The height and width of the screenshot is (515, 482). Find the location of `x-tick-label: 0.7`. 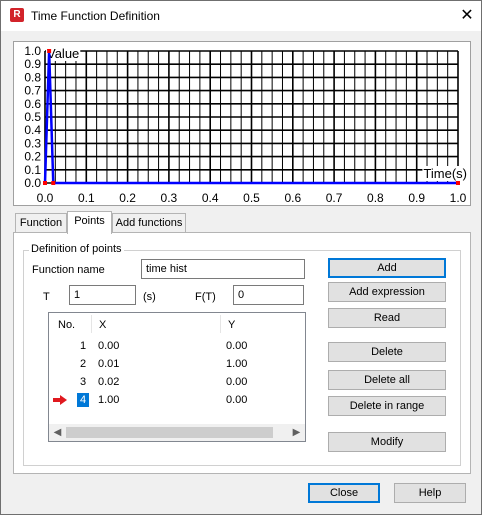

x-tick-label: 0.7 is located at coordinates (334, 198).